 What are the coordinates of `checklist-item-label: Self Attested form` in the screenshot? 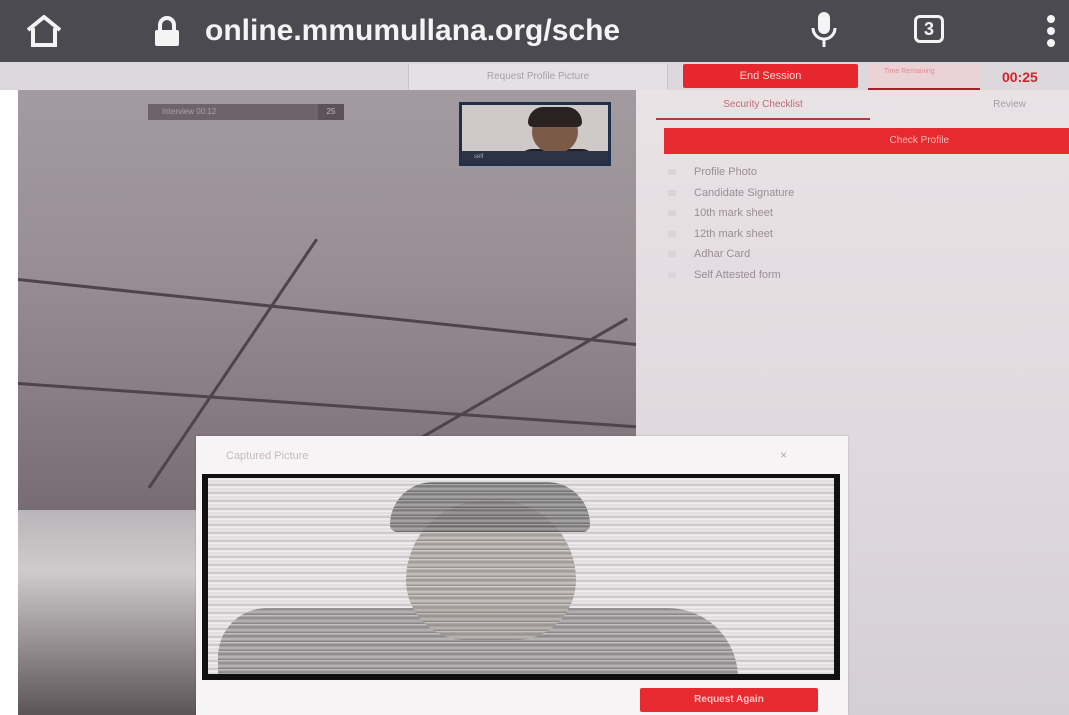 It's located at (737, 274).